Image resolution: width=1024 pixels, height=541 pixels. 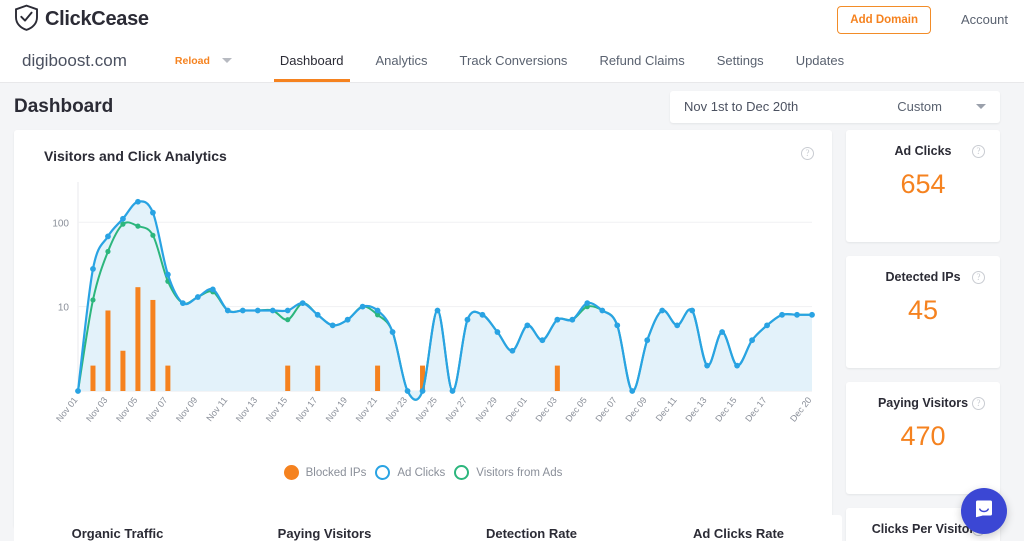 I want to click on svg-text: Nov 15, so click(x=276, y=409).